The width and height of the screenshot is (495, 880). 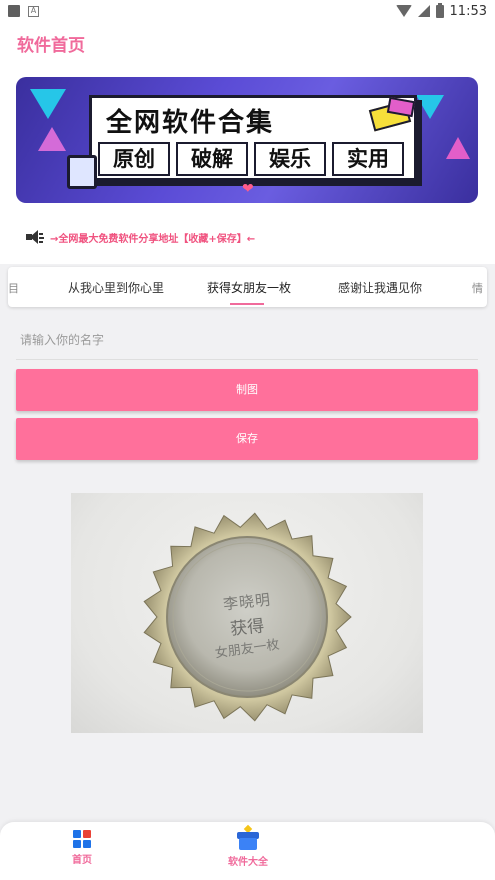 I want to click on banner-heading: 全网软件合集, so click(x=190, y=123).